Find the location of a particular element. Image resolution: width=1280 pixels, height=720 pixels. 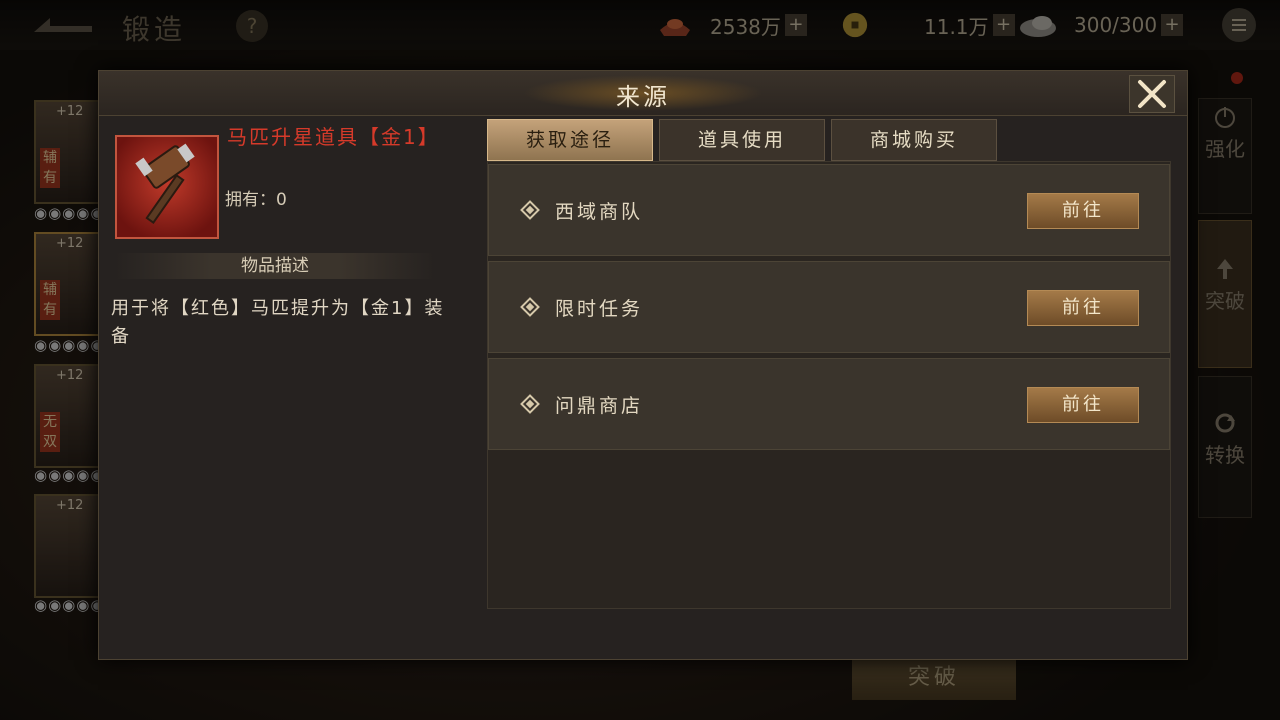

tab-mall-purchase: 商城购买 is located at coordinates (914, 140).